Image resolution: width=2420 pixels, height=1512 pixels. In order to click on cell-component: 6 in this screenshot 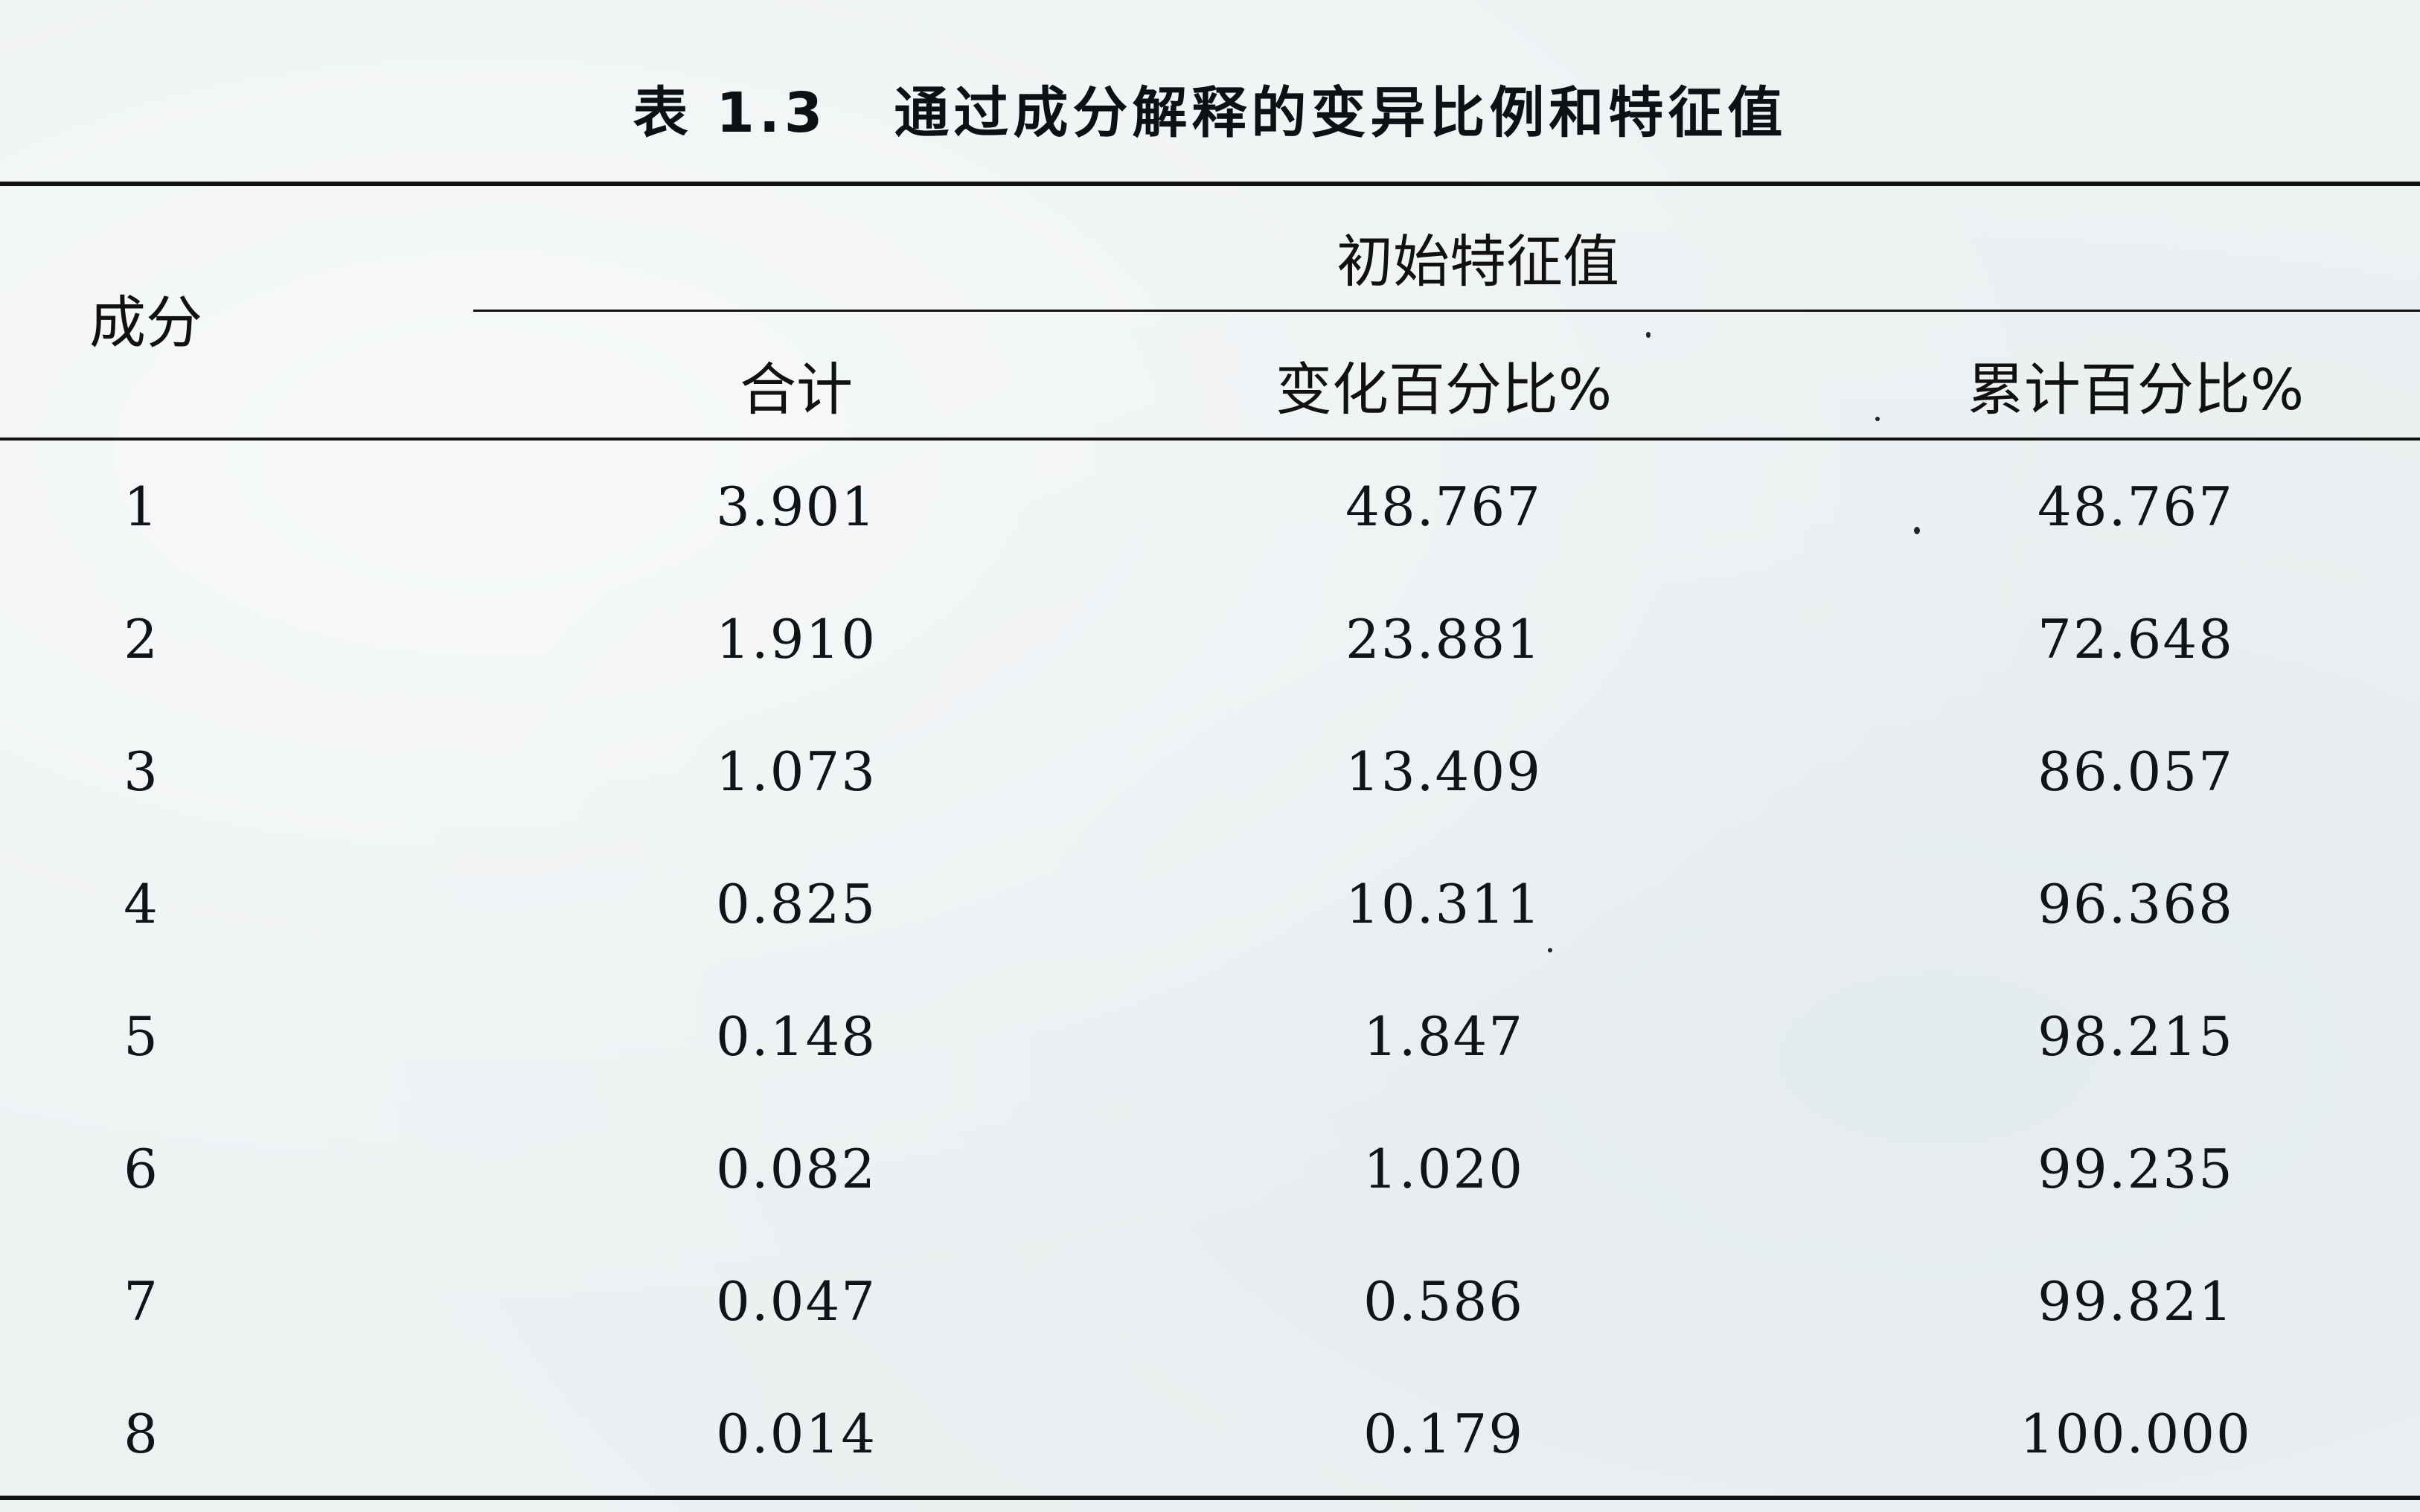, I will do `click(141, 1169)`.